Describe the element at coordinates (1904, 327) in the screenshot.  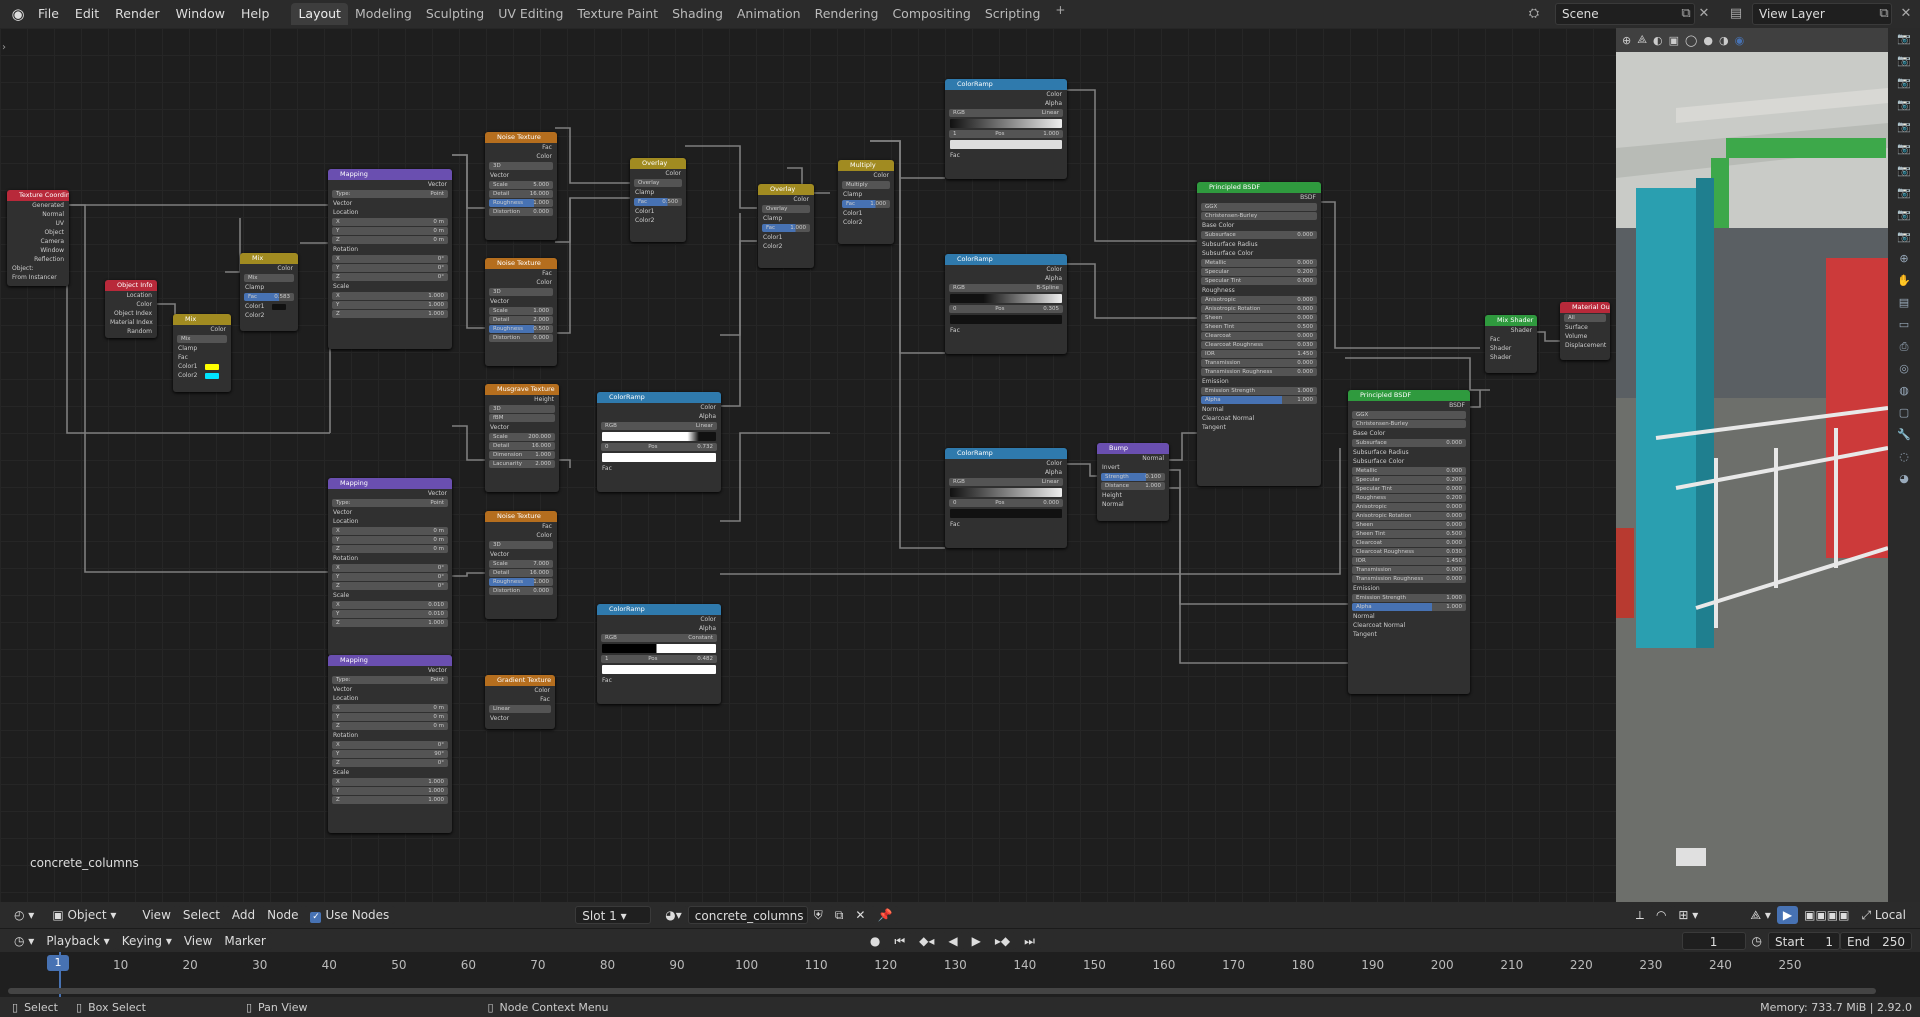
I see `render-icon: ▭` at that location.